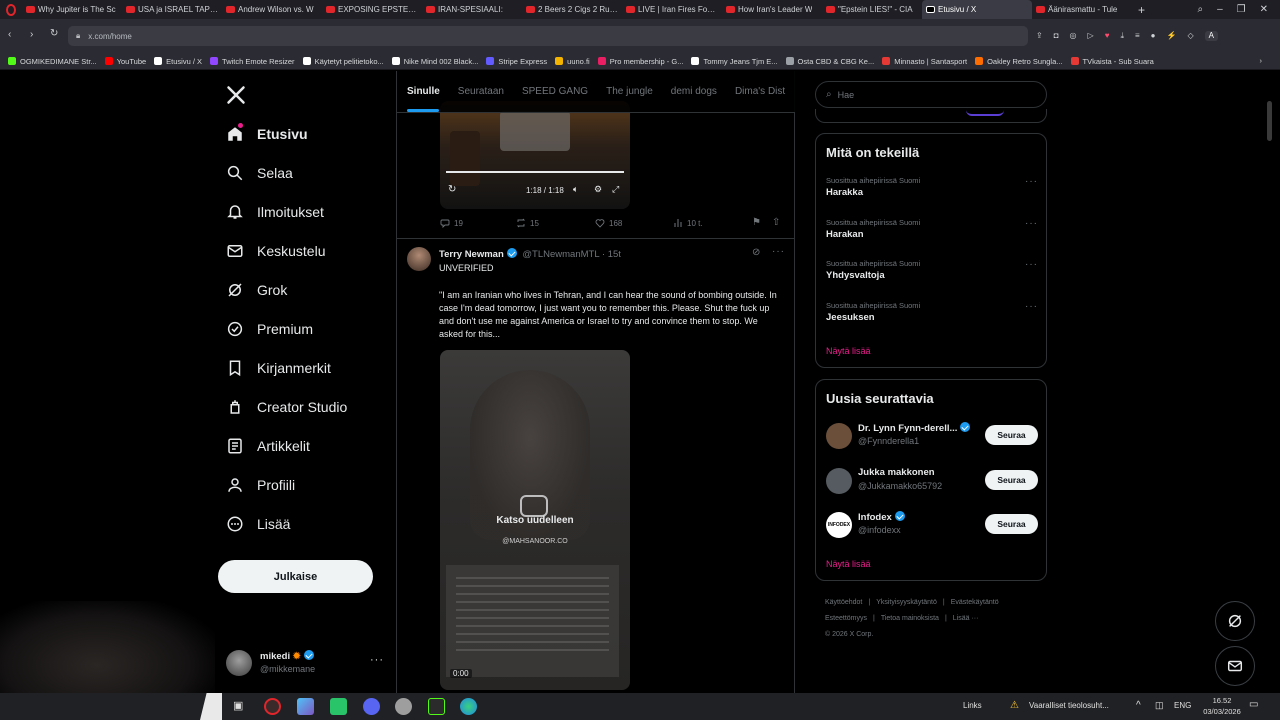  I want to click on author-name: Terry Newman, so click(471, 254).